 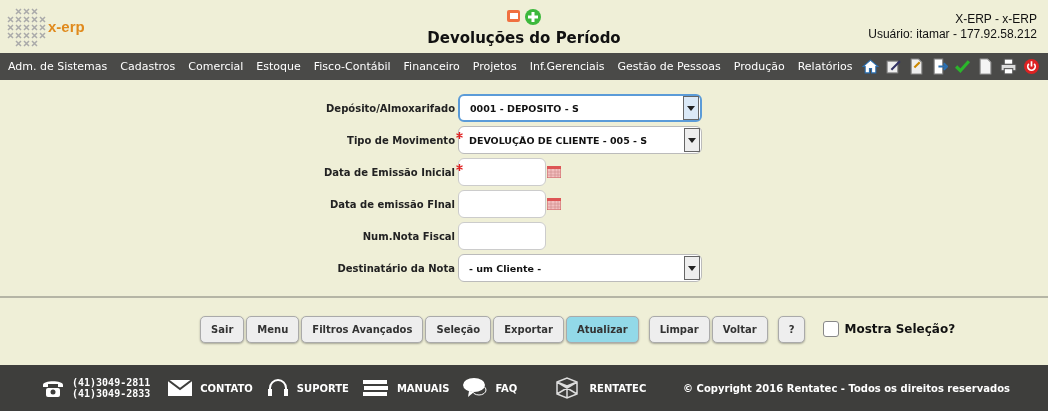 I want to click on field-label: Data de emissão FInal, so click(x=392, y=204).